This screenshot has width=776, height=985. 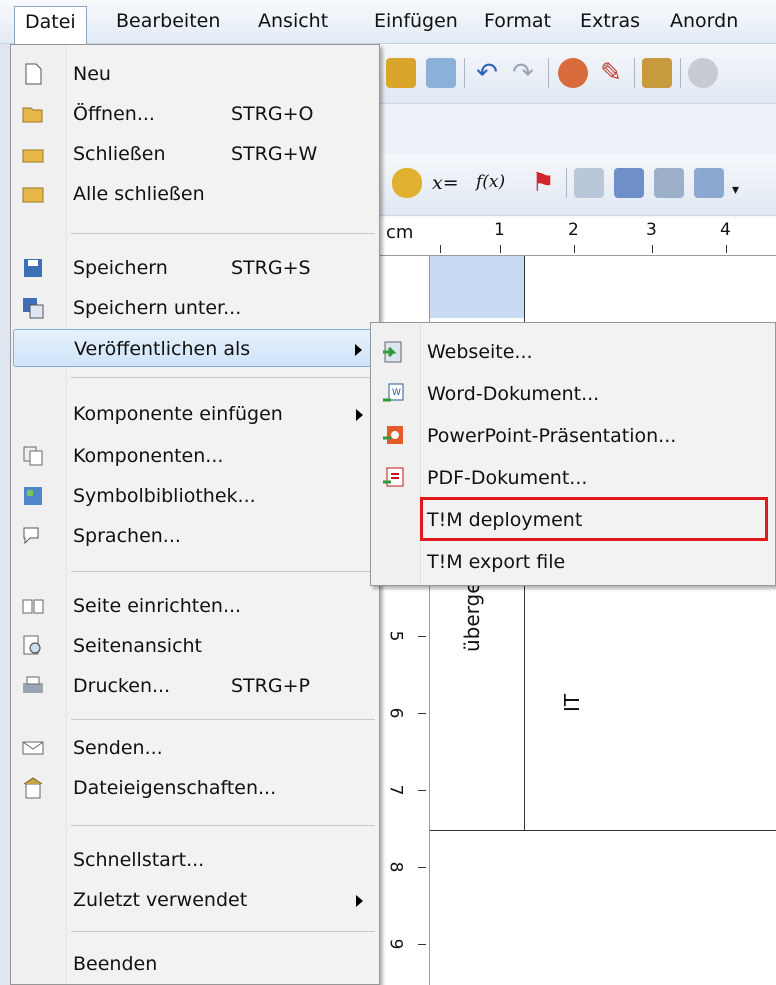 I want to click on redo-icon: ↷, so click(x=523, y=73).